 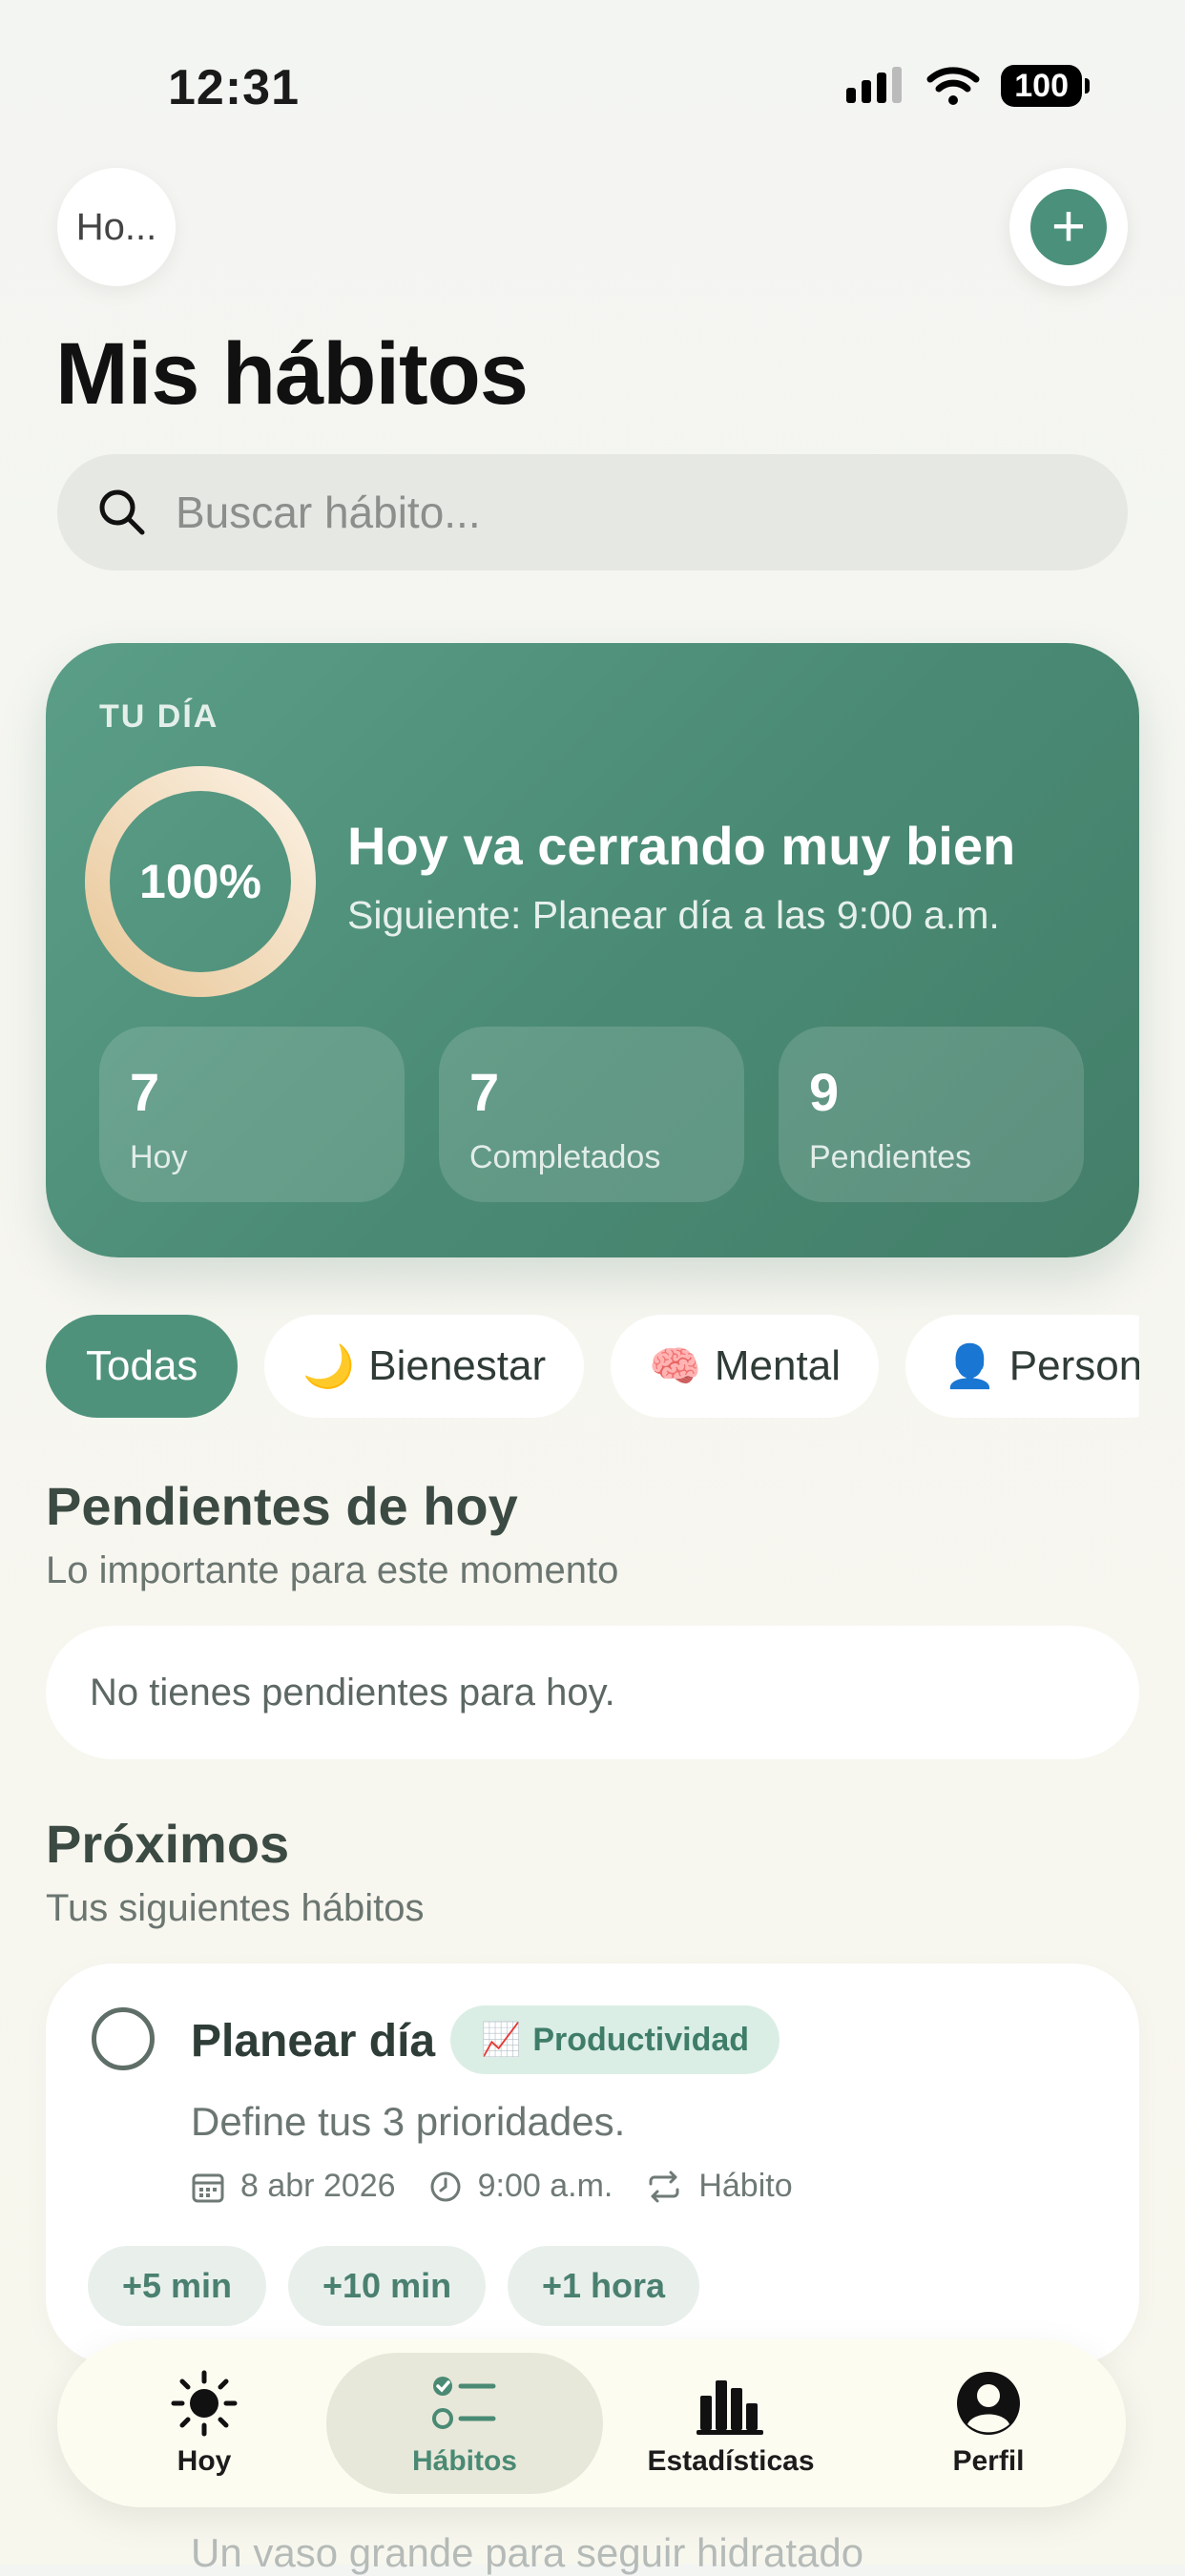 I want to click on search-bar, so click(x=592, y=512).